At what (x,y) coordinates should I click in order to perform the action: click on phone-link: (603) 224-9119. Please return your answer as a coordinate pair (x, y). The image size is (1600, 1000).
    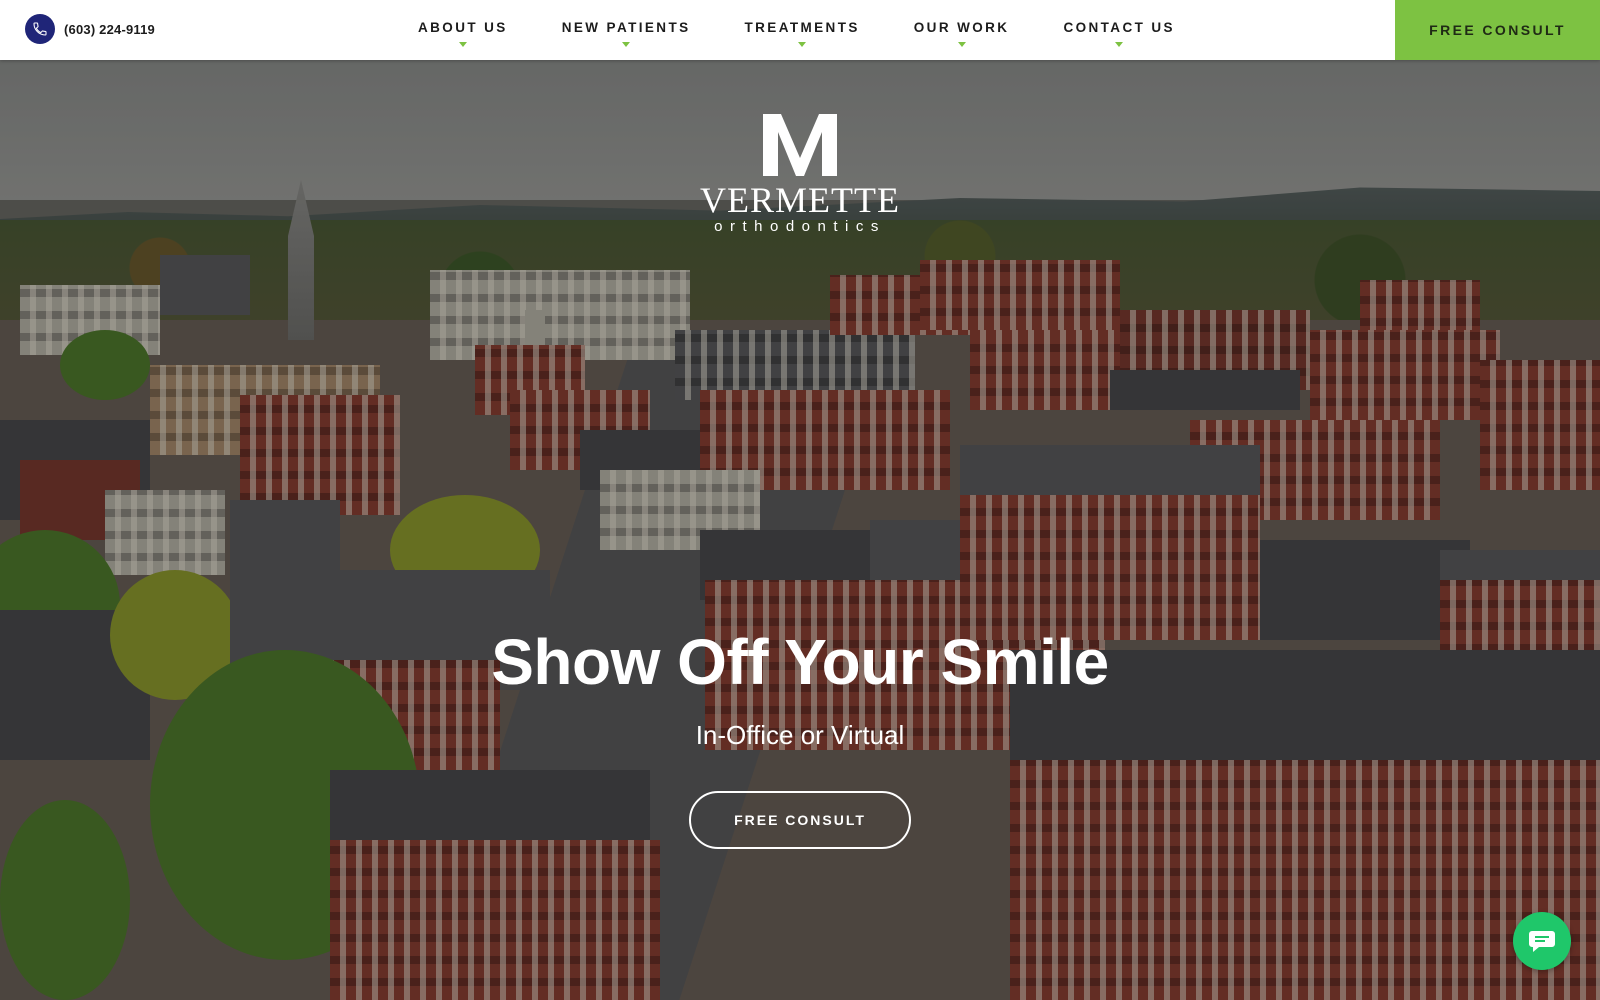
    Looking at the image, I should click on (90, 29).